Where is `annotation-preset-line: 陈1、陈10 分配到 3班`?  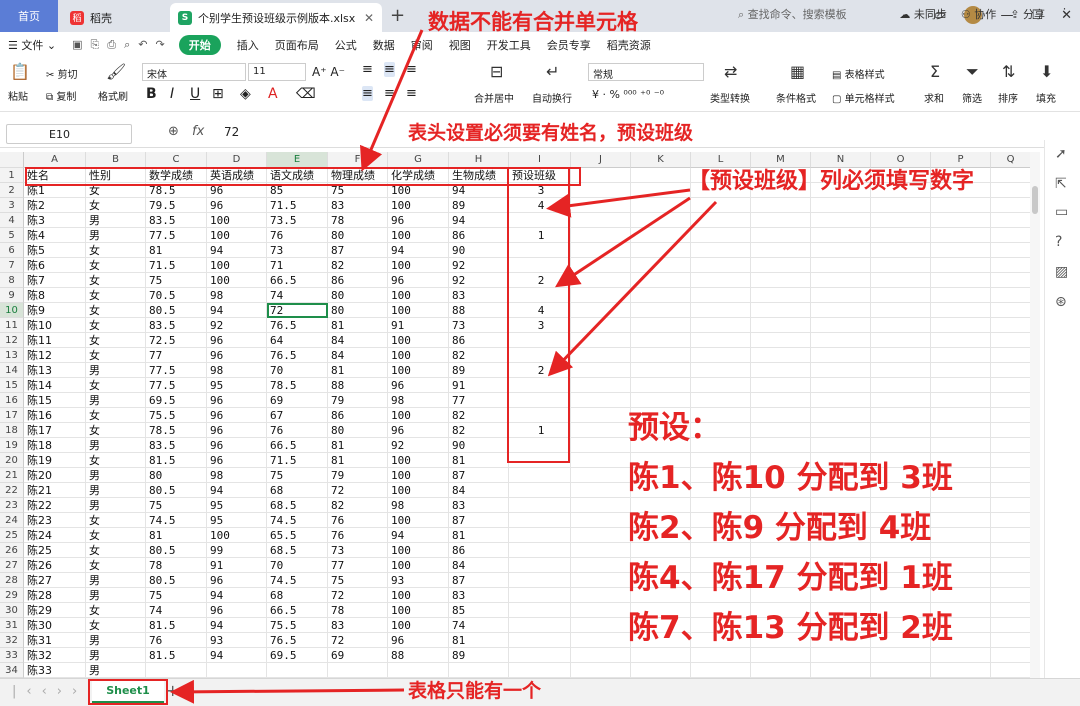
annotation-preset-line: 陈1、陈10 分配到 3班 is located at coordinates (790, 478).